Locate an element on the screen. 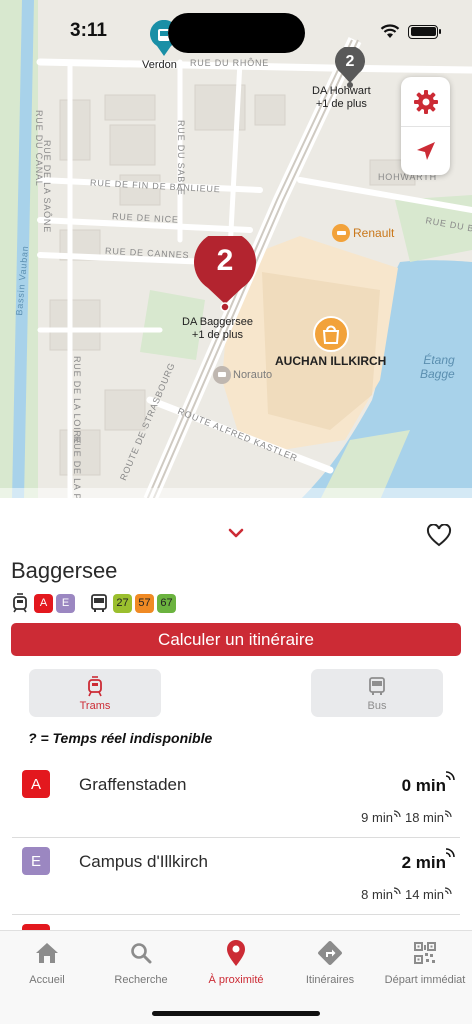 This screenshot has width=472, height=1024. later-departures: 8 min 14 min is located at coordinates (406, 894).